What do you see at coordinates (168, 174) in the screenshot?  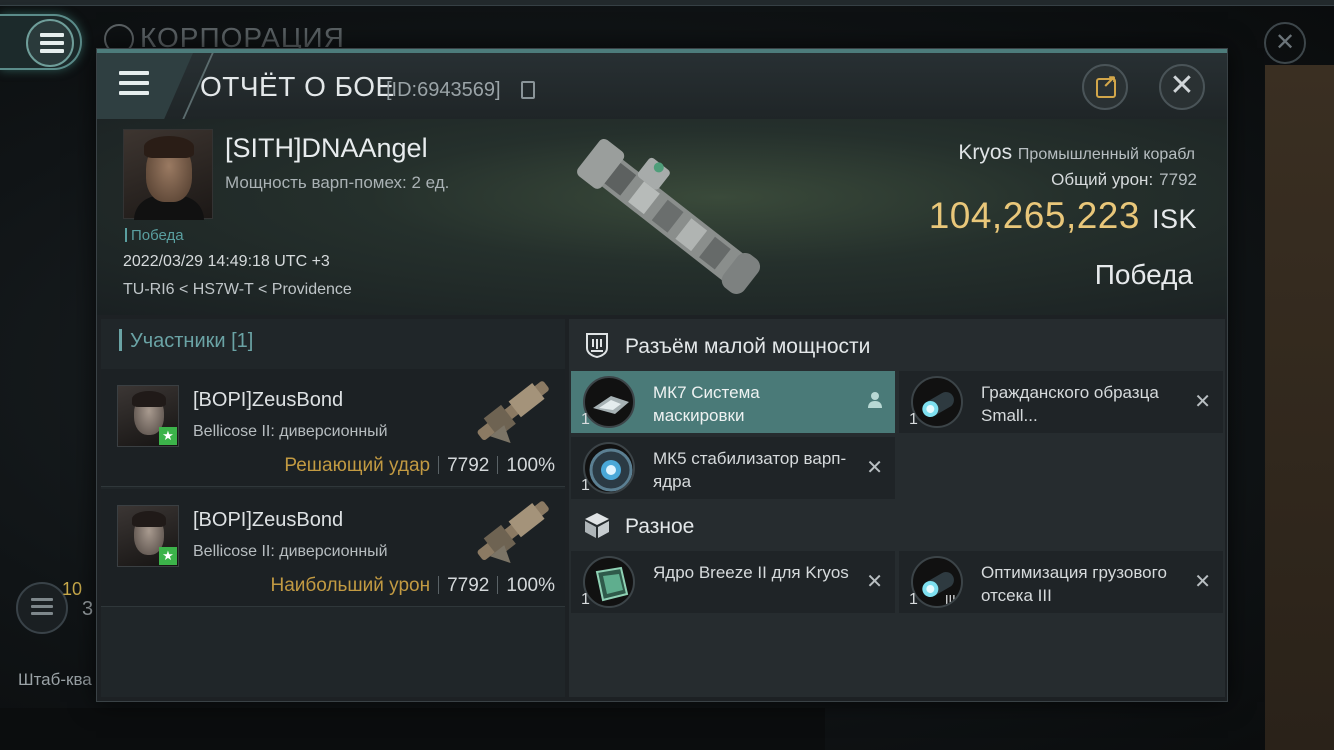 I see `victim-avatar` at bounding box center [168, 174].